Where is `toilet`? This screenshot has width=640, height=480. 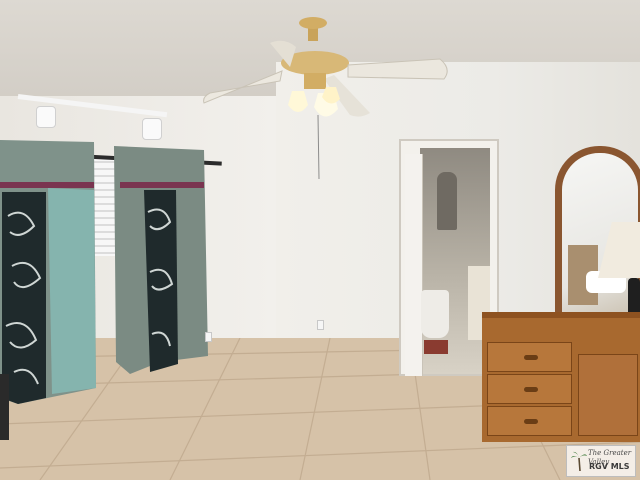 toilet is located at coordinates (435, 314).